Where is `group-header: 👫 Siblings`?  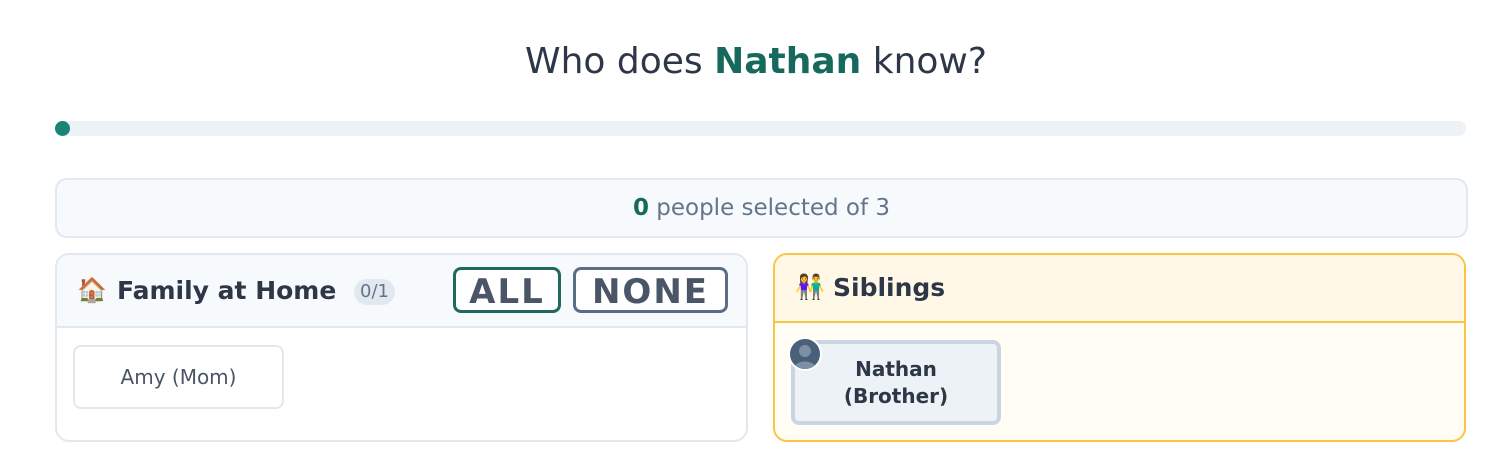 group-header: 👫 Siblings is located at coordinates (1119, 289).